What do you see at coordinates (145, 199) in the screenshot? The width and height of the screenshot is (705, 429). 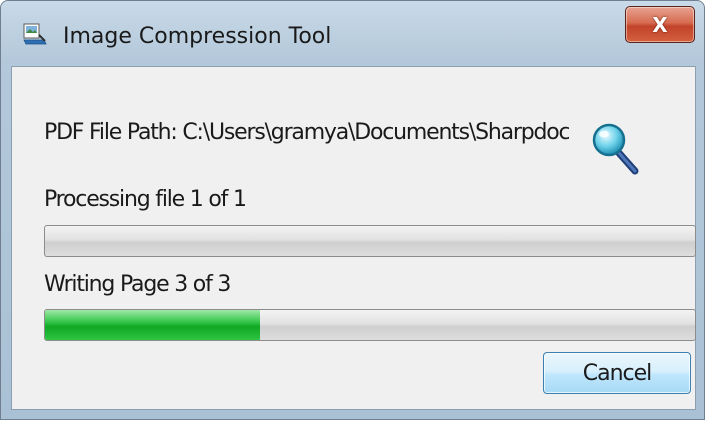 I see `processing-file-status: Processing file 1 of 1` at bounding box center [145, 199].